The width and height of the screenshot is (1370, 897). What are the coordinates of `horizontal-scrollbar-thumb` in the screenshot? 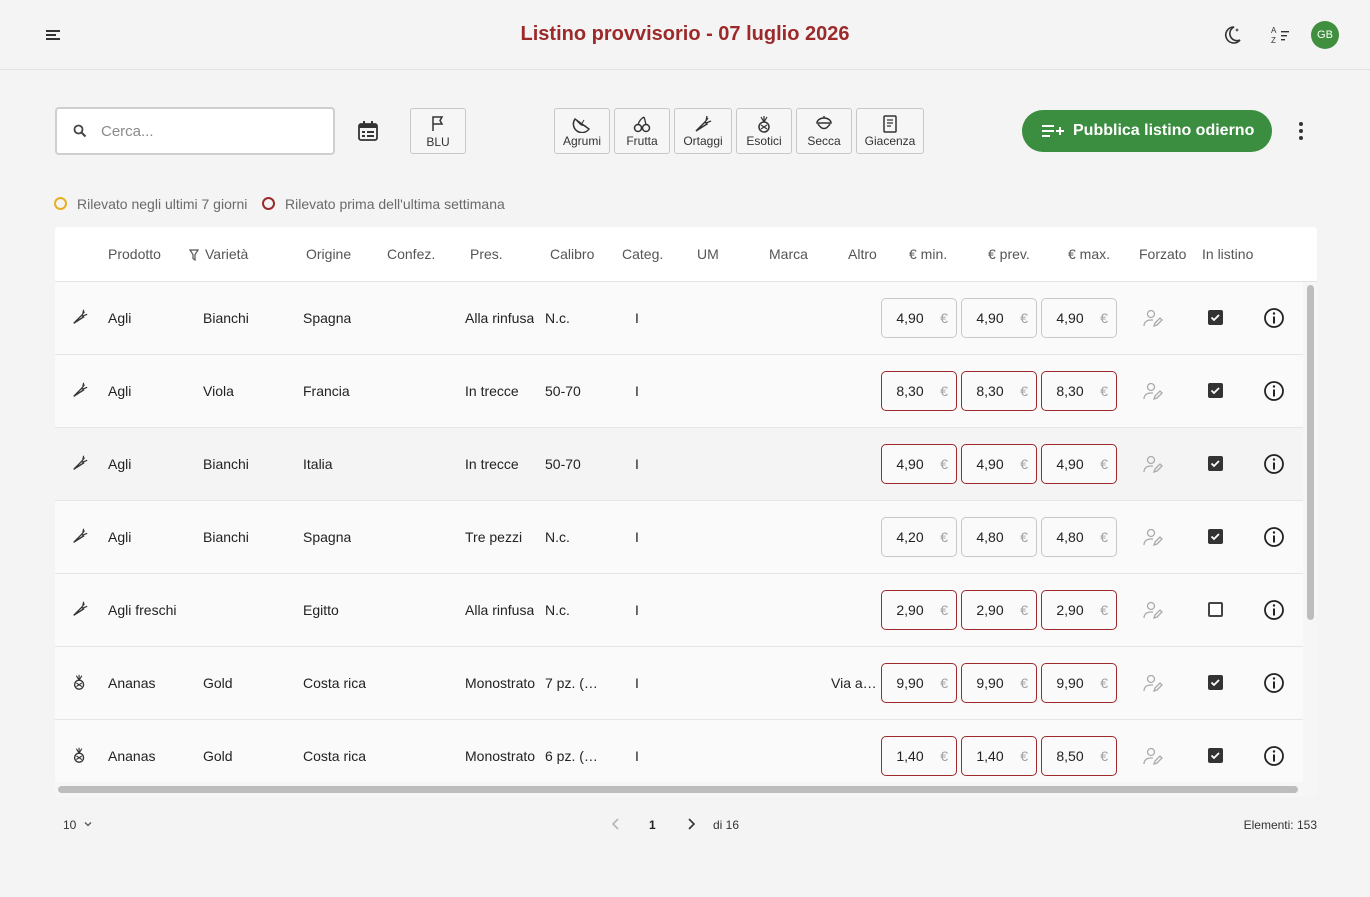 It's located at (678, 789).